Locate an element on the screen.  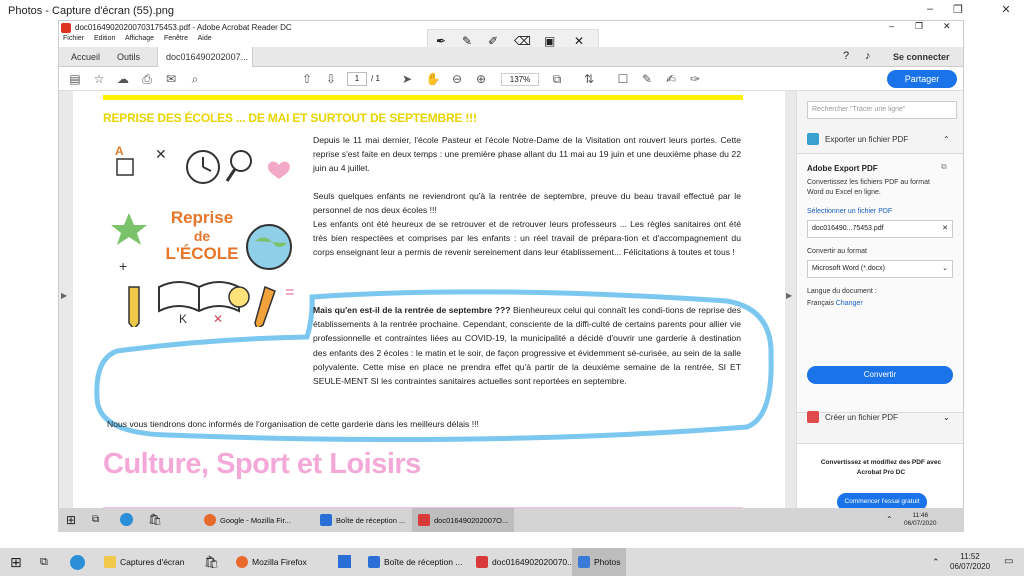
zoom-in-icon: ⊕ is located at coordinates (481, 79).